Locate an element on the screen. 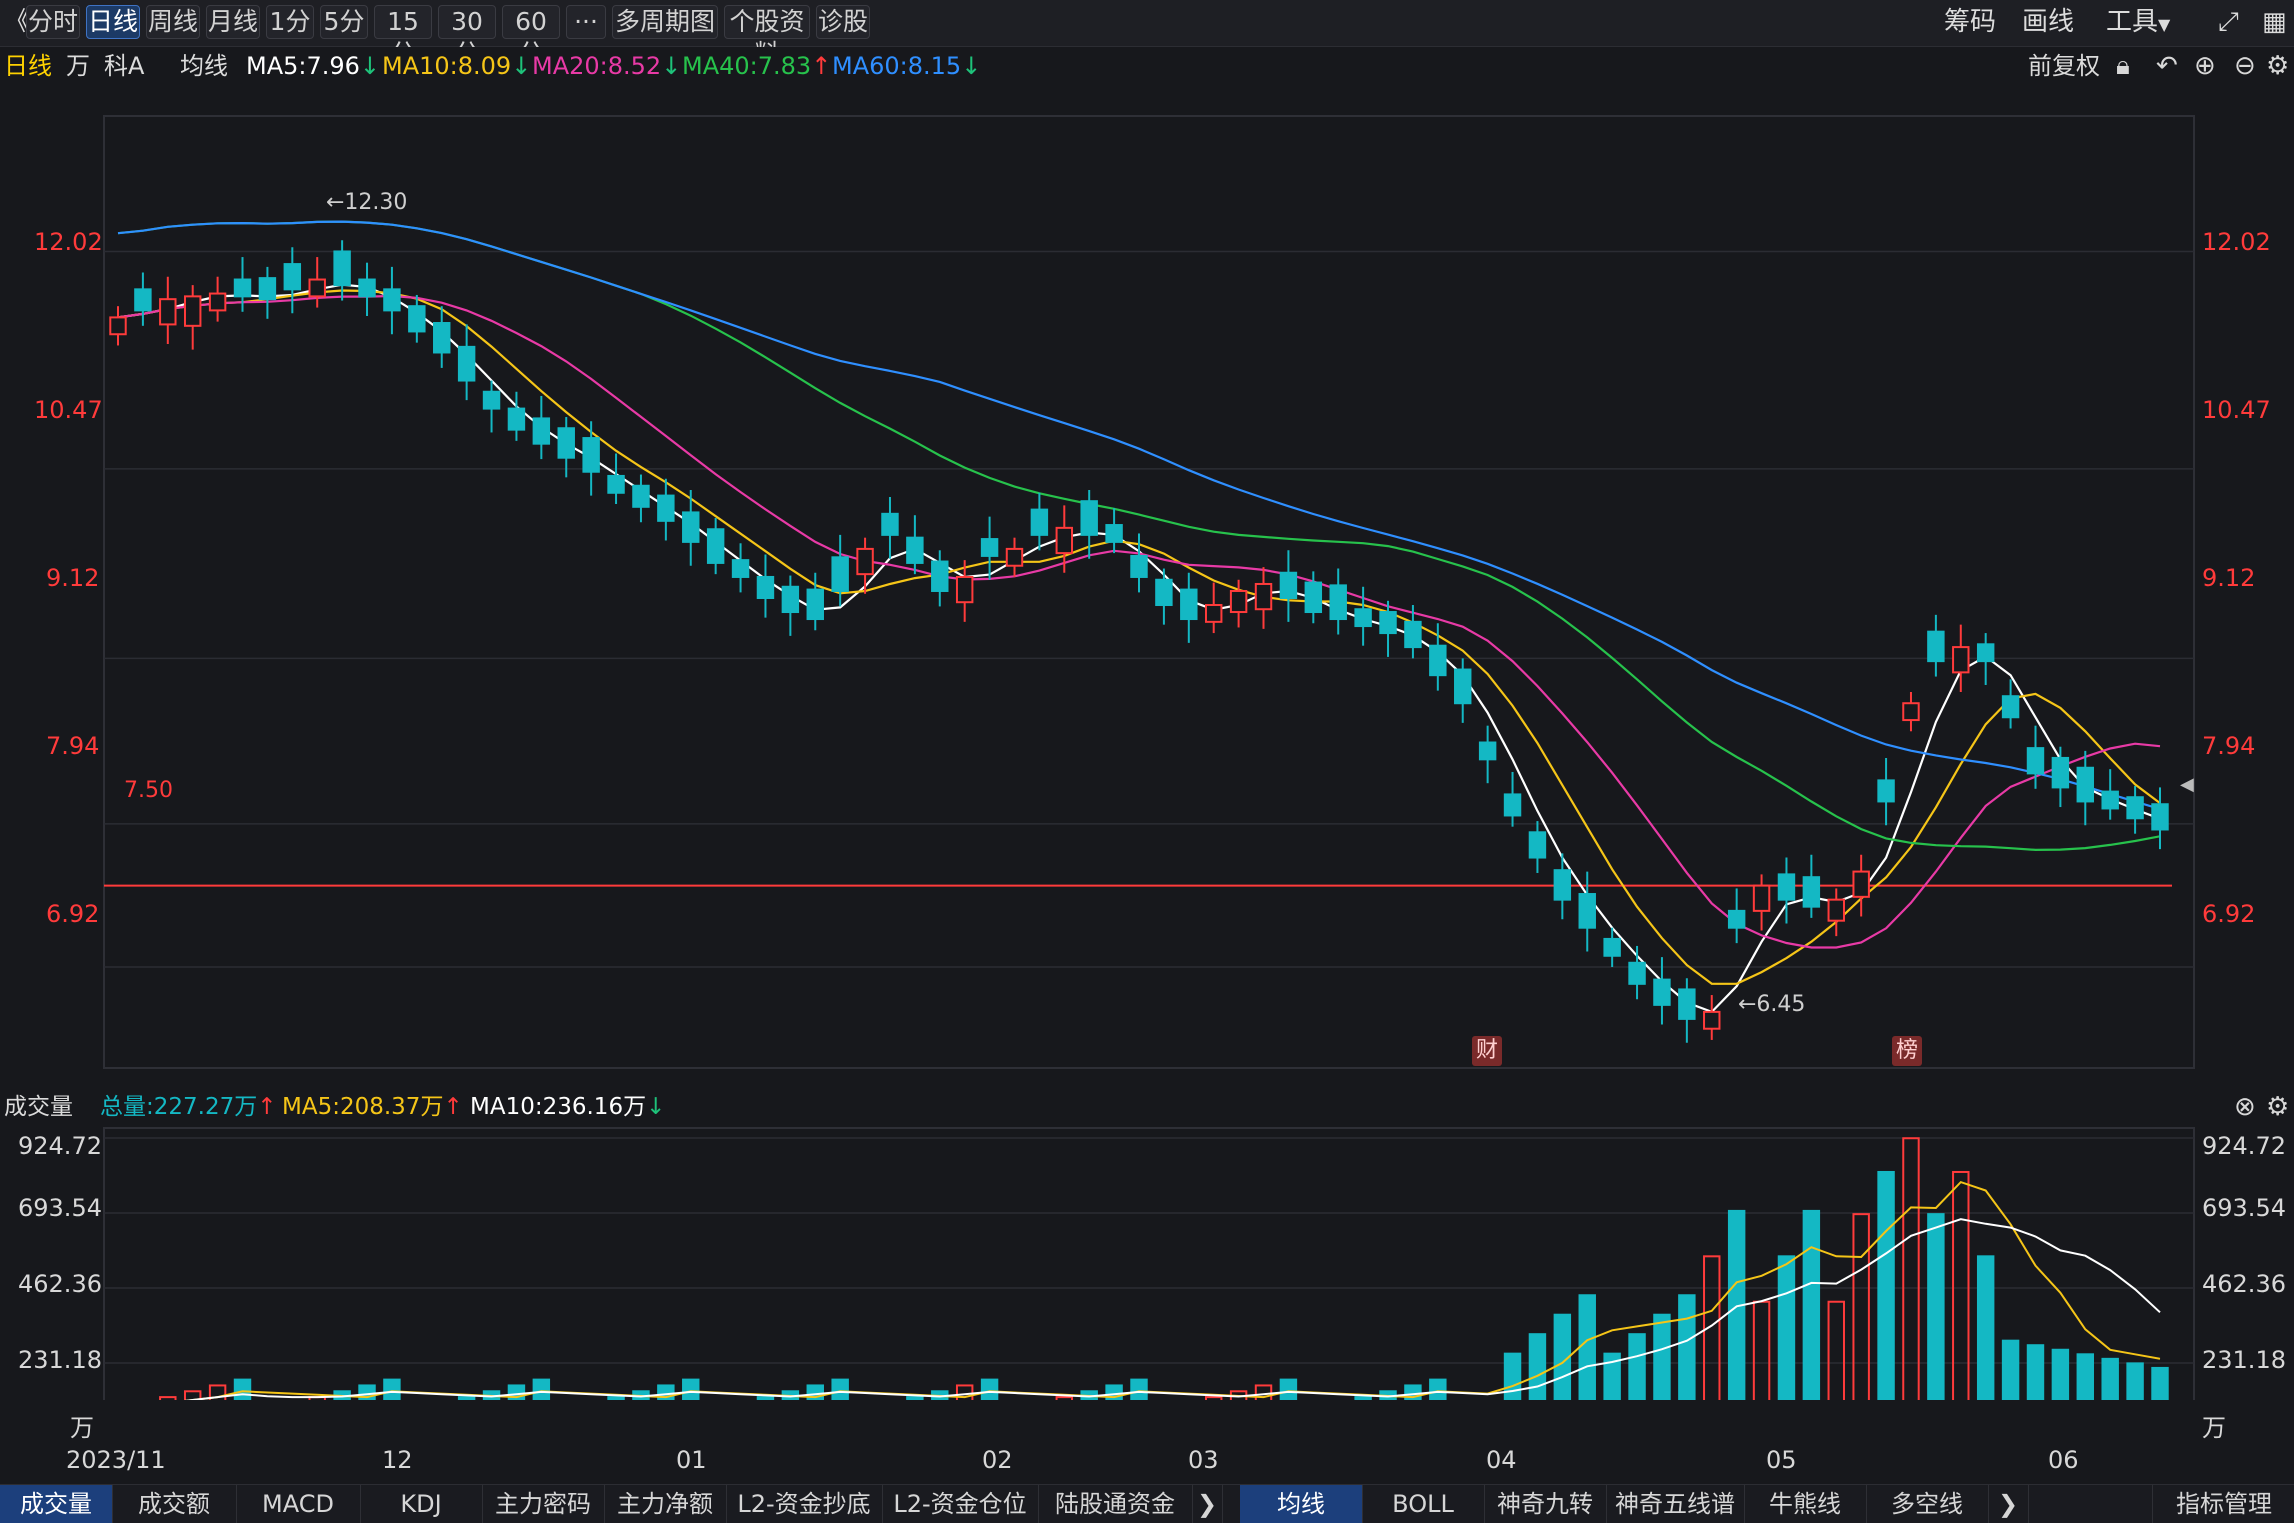 Image resolution: width=2294 pixels, height=1523 pixels. volume-unit-left: 万 is located at coordinates (82, 1428).